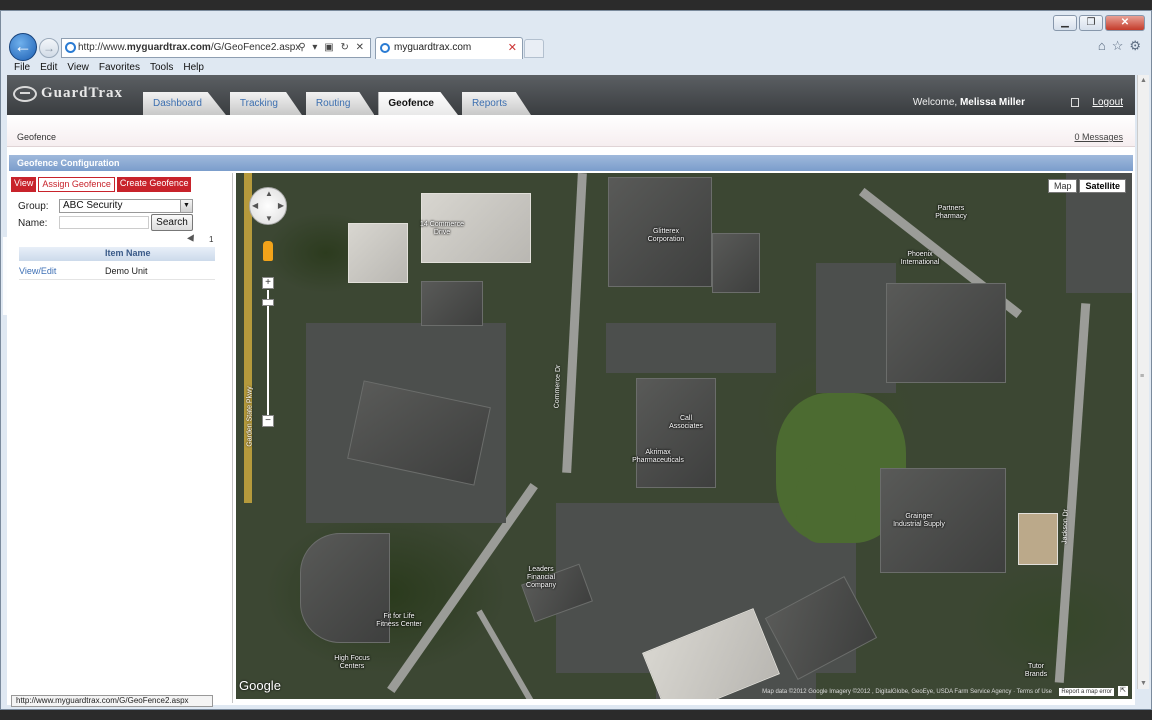 The image size is (1152, 720). Describe the element at coordinates (666, 235) in the screenshot. I see `map-label-glitterex: Glitterex Corporation` at that location.